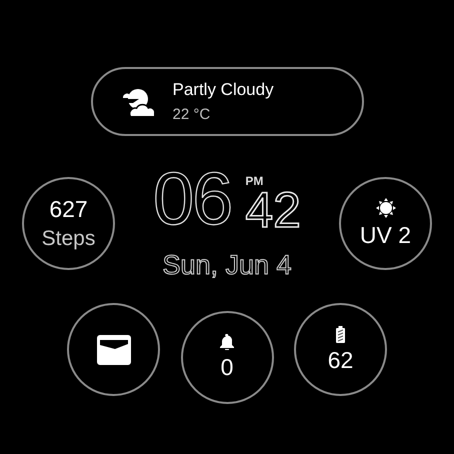 This screenshot has width=454, height=454. What do you see at coordinates (227, 265) in the screenshot?
I see `date-text: Sun, Jun 4` at bounding box center [227, 265].